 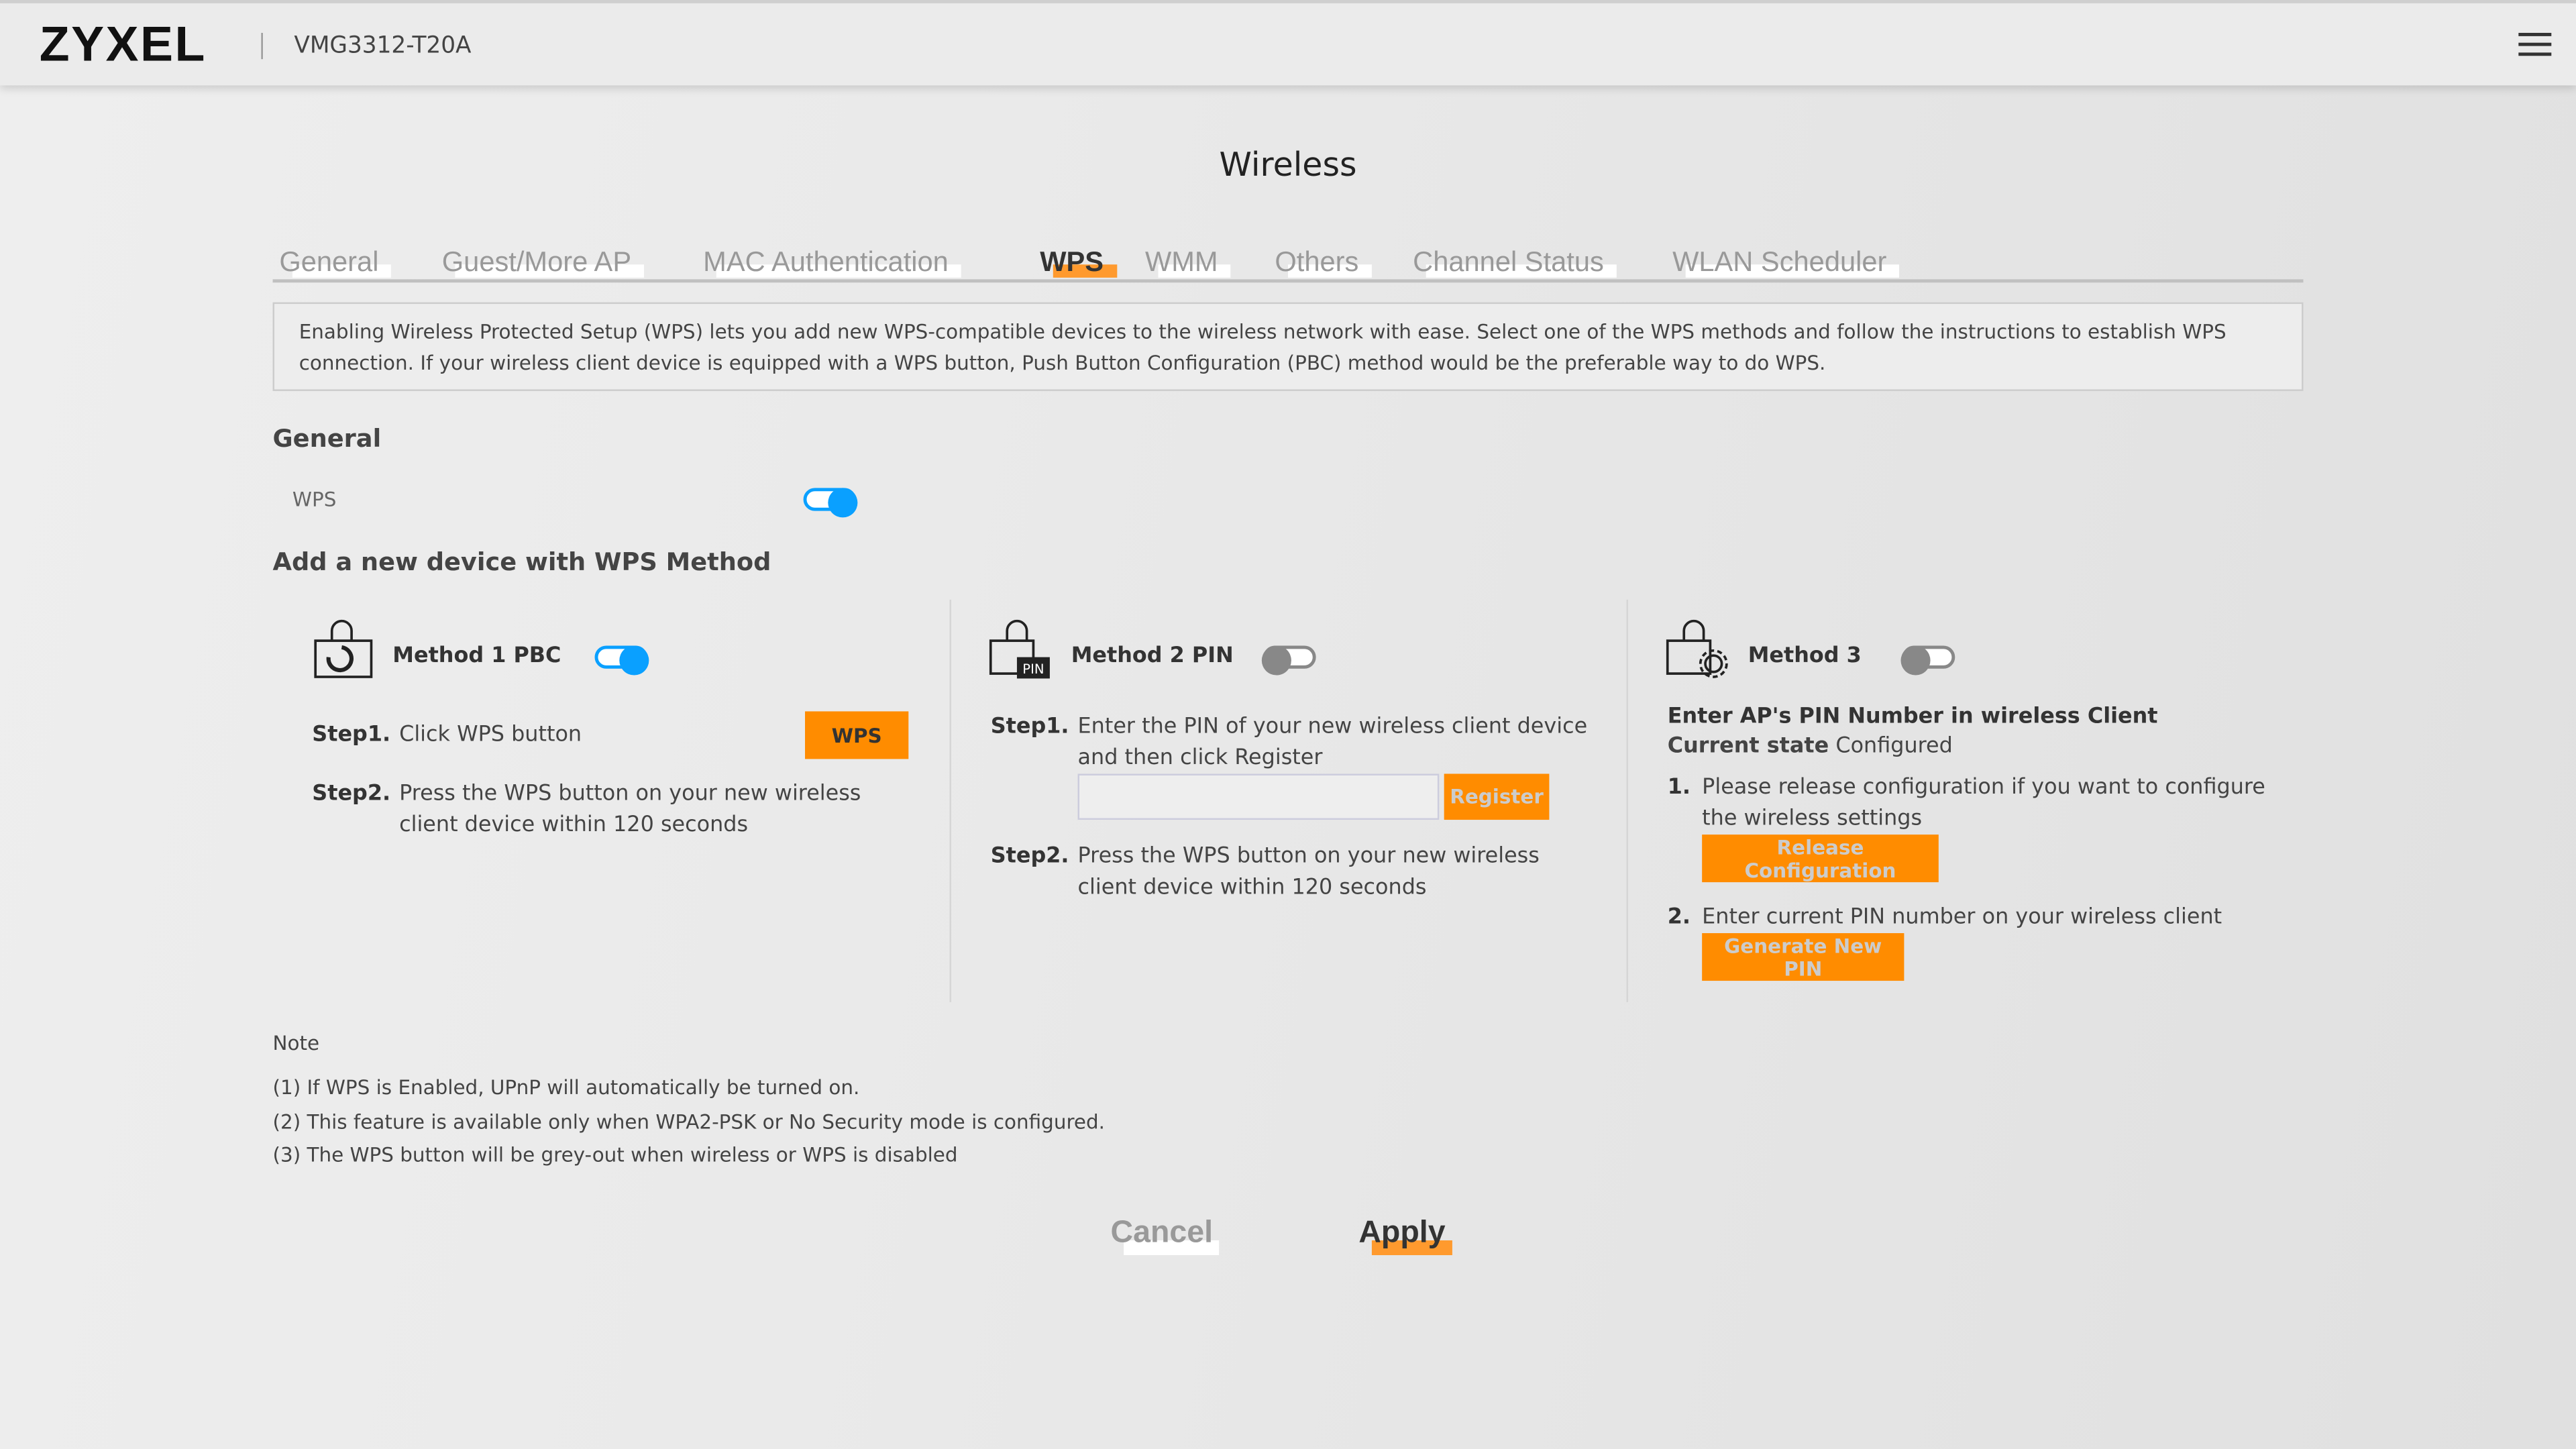 I want to click on pin-input, so click(x=1258, y=796).